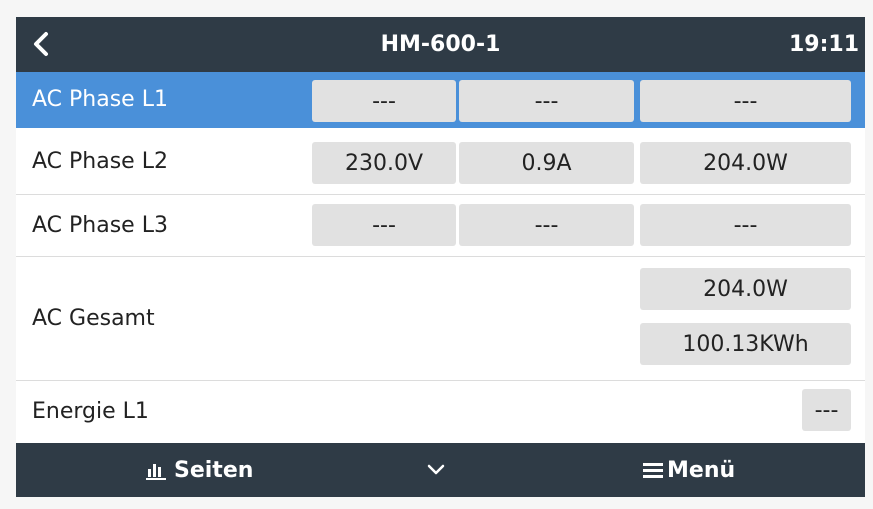 The width and height of the screenshot is (873, 509). What do you see at coordinates (90, 411) in the screenshot?
I see `row-label: Energie L1` at bounding box center [90, 411].